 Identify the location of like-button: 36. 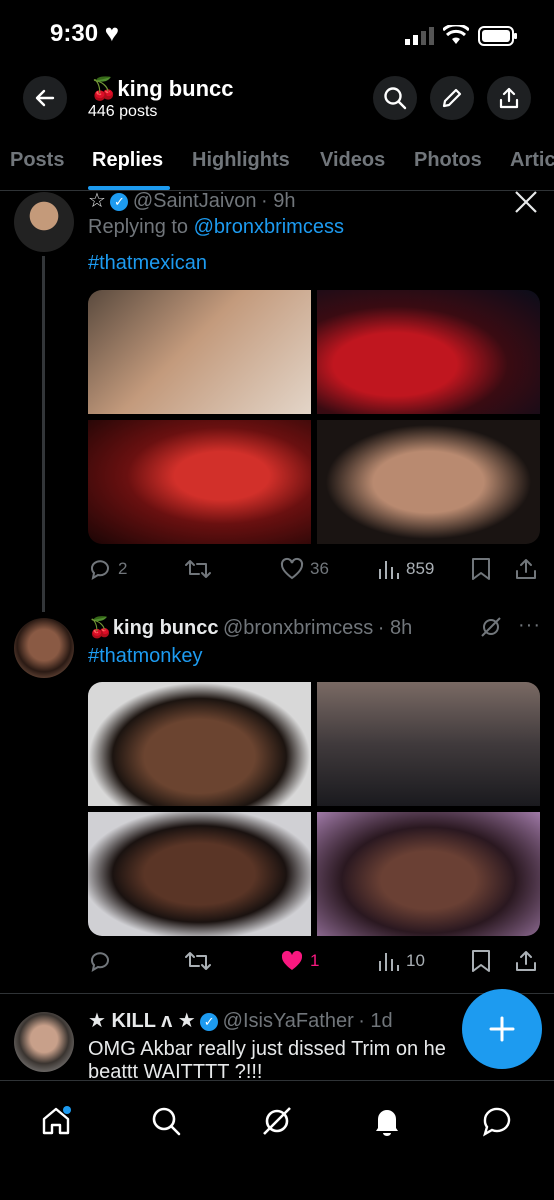
(304, 569).